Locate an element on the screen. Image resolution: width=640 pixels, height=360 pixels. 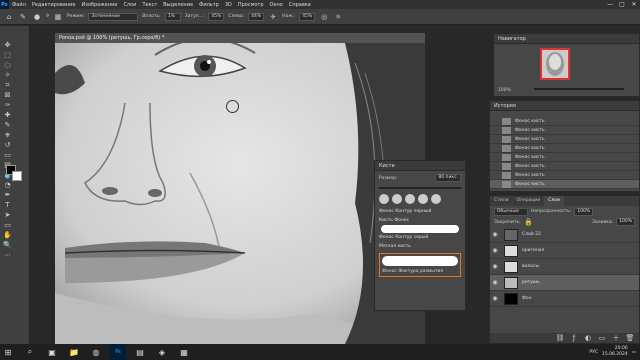
path-select-tool-icon: ➤ is located at coordinates (7, 215).